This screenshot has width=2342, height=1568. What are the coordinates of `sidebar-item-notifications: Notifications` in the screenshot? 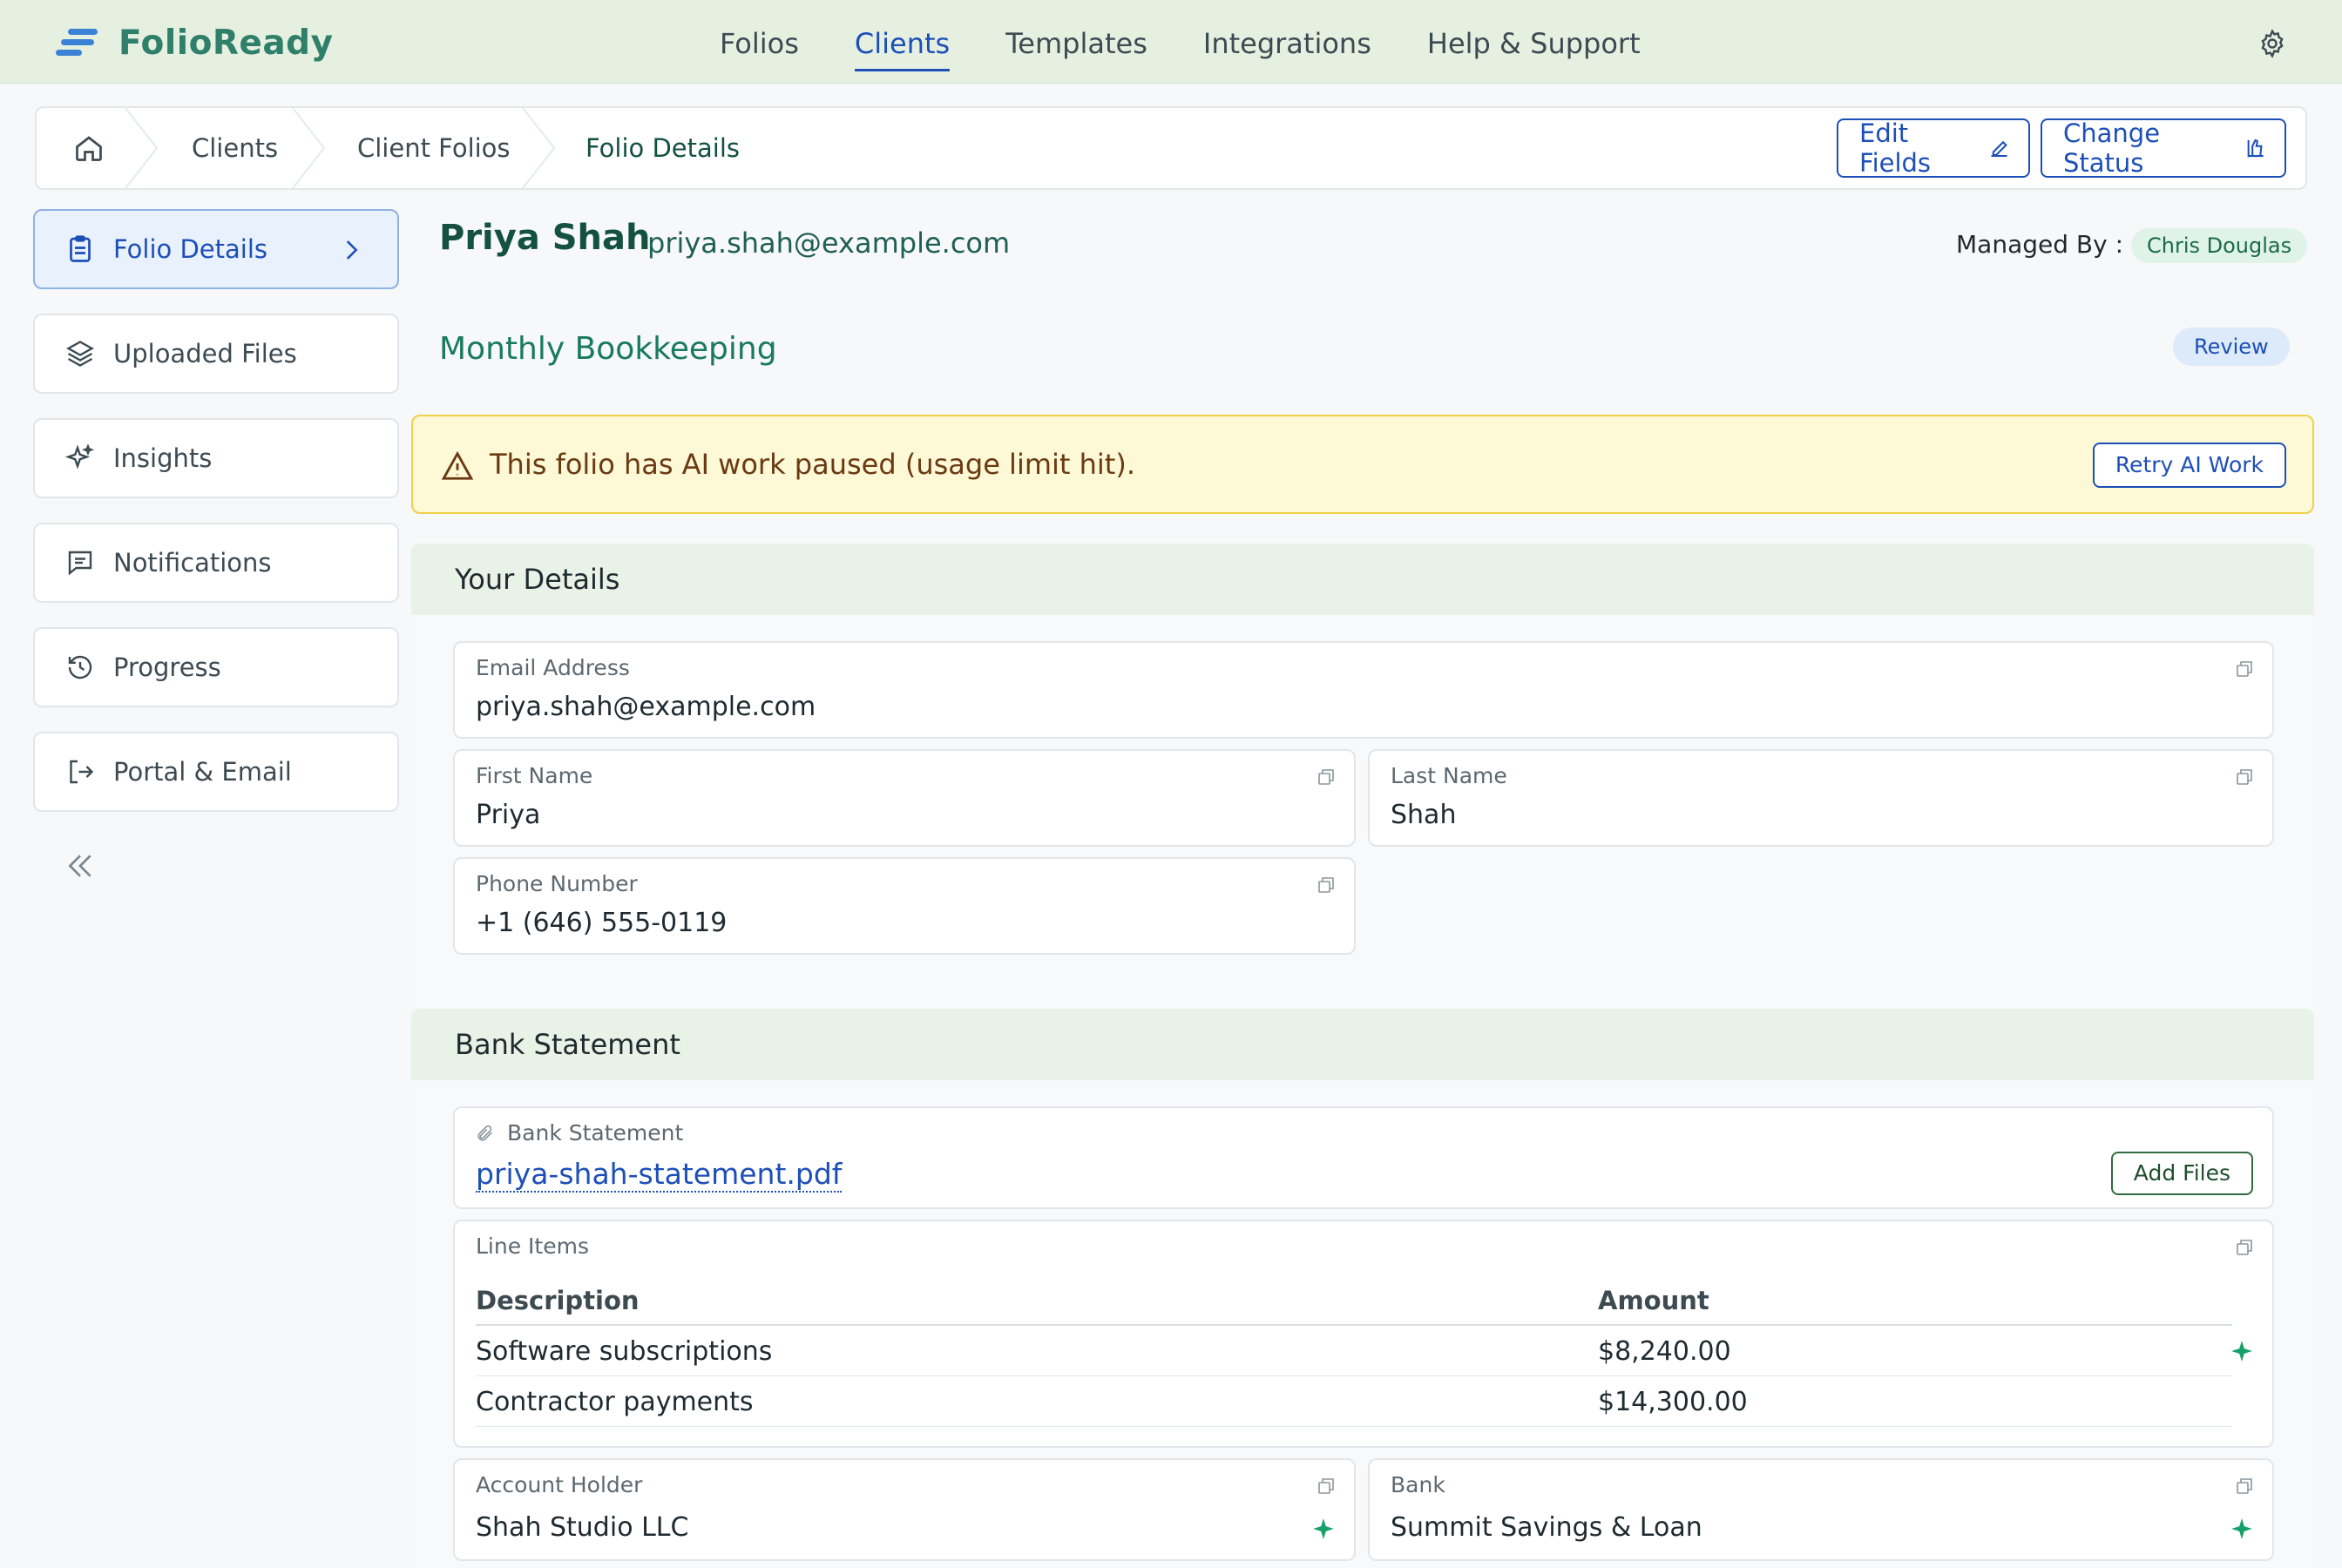 It's located at (216, 563).